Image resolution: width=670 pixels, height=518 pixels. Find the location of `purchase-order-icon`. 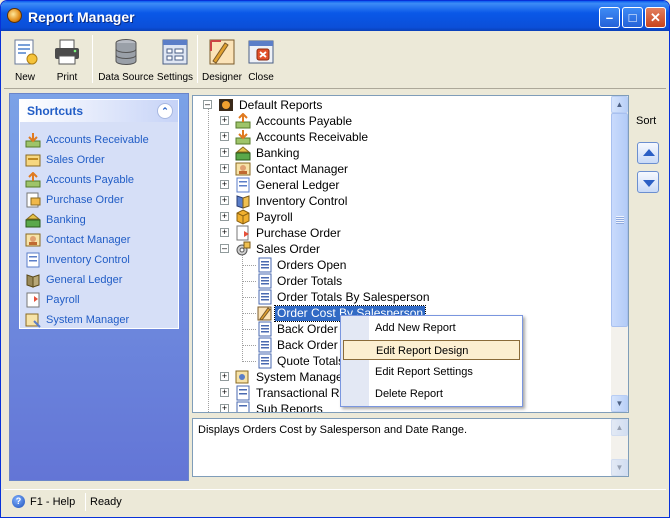

purchase-order-icon is located at coordinates (33, 200).